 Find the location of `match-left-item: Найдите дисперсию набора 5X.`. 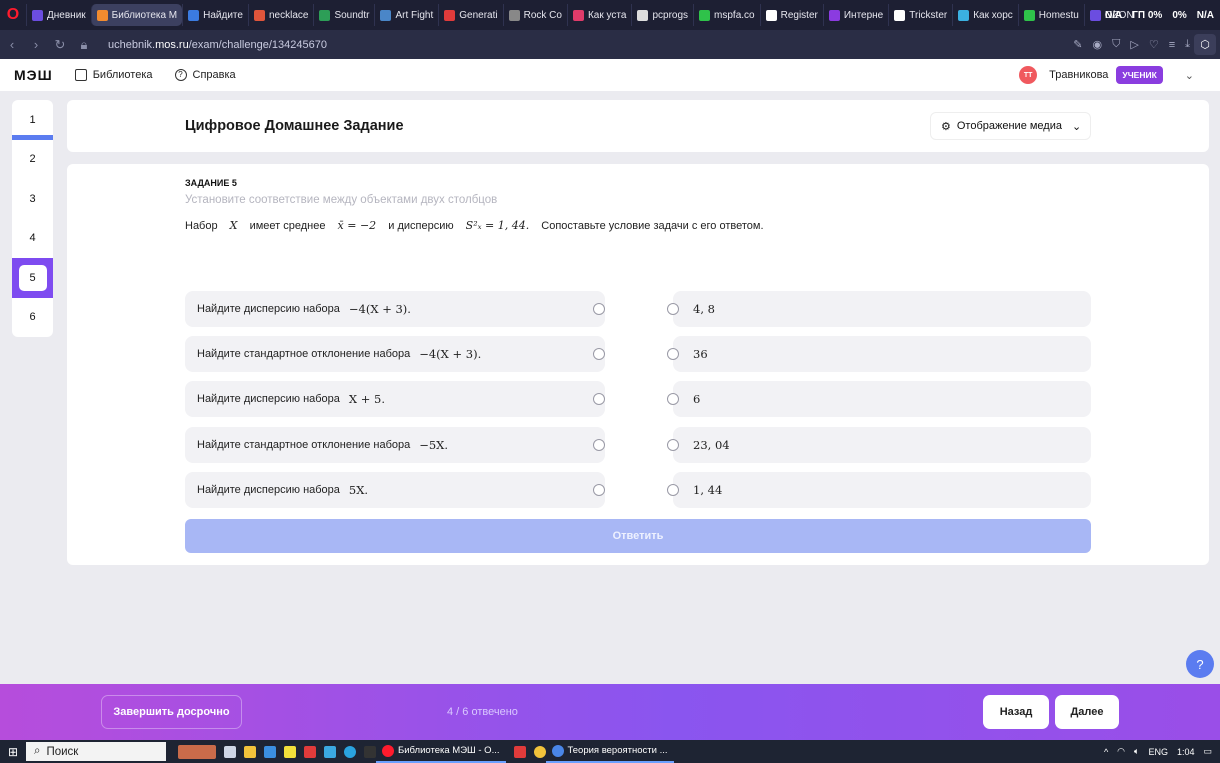

match-left-item: Найдите дисперсию набора 5X. is located at coordinates (395, 489).